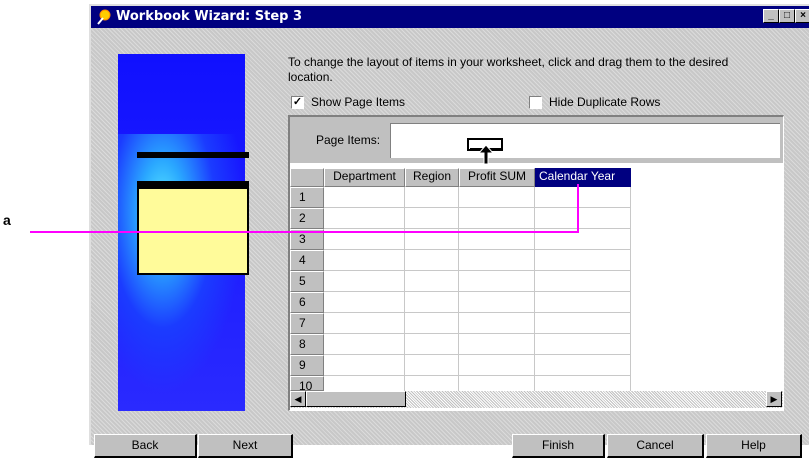  Describe the element at coordinates (486, 151) in the screenshot. I see `drag-cursor-icon` at that location.